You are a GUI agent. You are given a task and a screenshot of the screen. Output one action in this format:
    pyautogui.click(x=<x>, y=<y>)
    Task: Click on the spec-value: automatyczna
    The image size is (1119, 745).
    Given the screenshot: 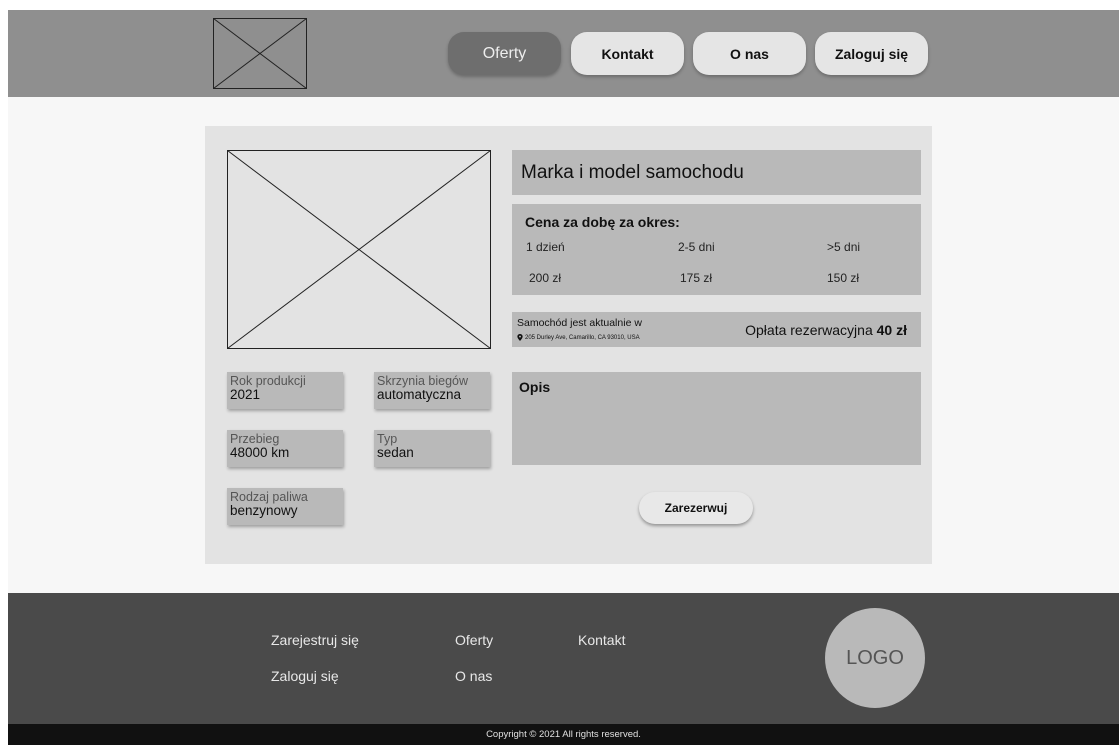 What is the action you would take?
    pyautogui.click(x=419, y=394)
    